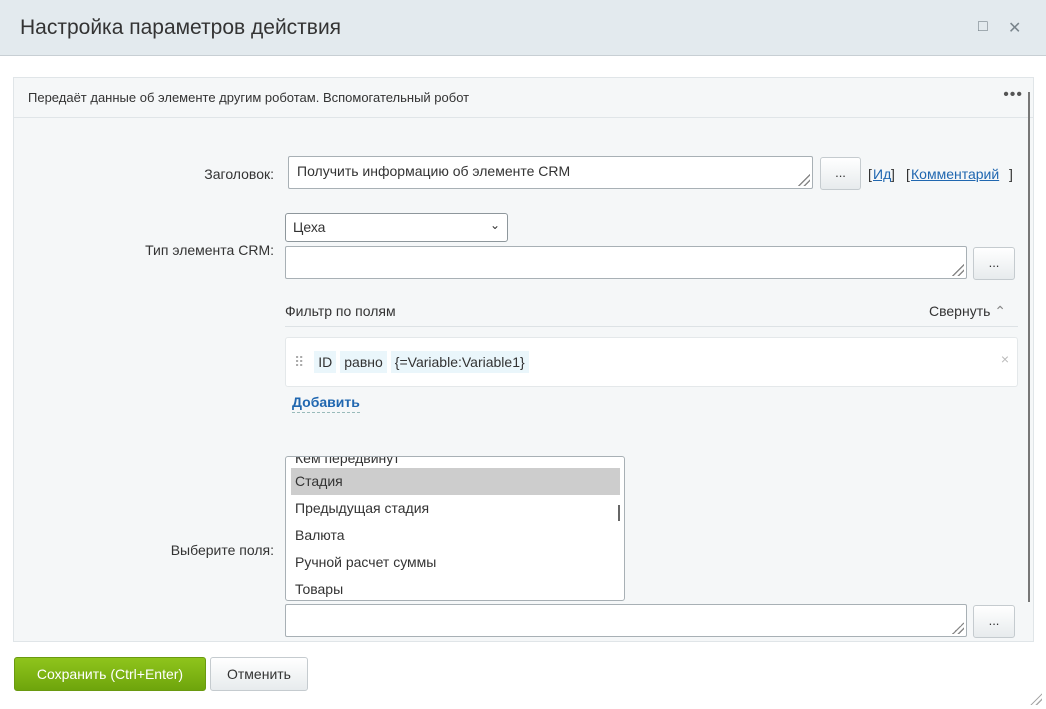 The image size is (1046, 709). I want to click on collapse-label: Свернуть, so click(960, 311).